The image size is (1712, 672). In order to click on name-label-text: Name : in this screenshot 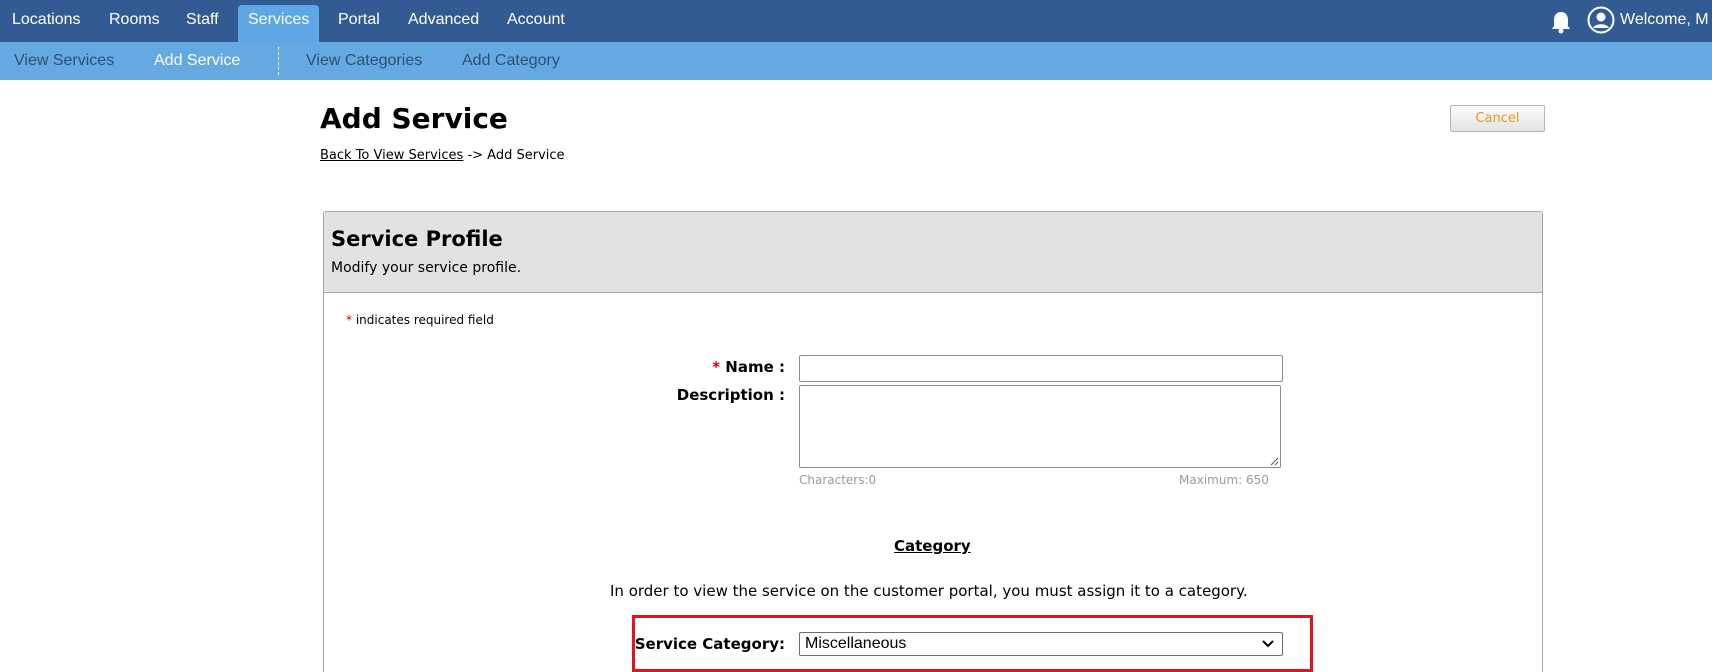, I will do `click(755, 367)`.